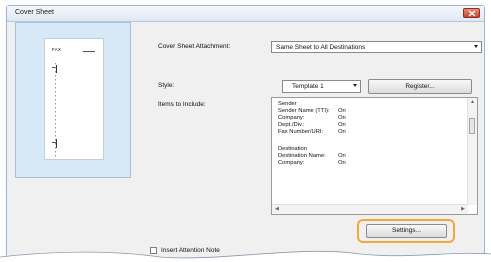 Image resolution: width=491 pixels, height=262 pixels. I want to click on list-item: Fax Number/URI: On, so click(312, 132).